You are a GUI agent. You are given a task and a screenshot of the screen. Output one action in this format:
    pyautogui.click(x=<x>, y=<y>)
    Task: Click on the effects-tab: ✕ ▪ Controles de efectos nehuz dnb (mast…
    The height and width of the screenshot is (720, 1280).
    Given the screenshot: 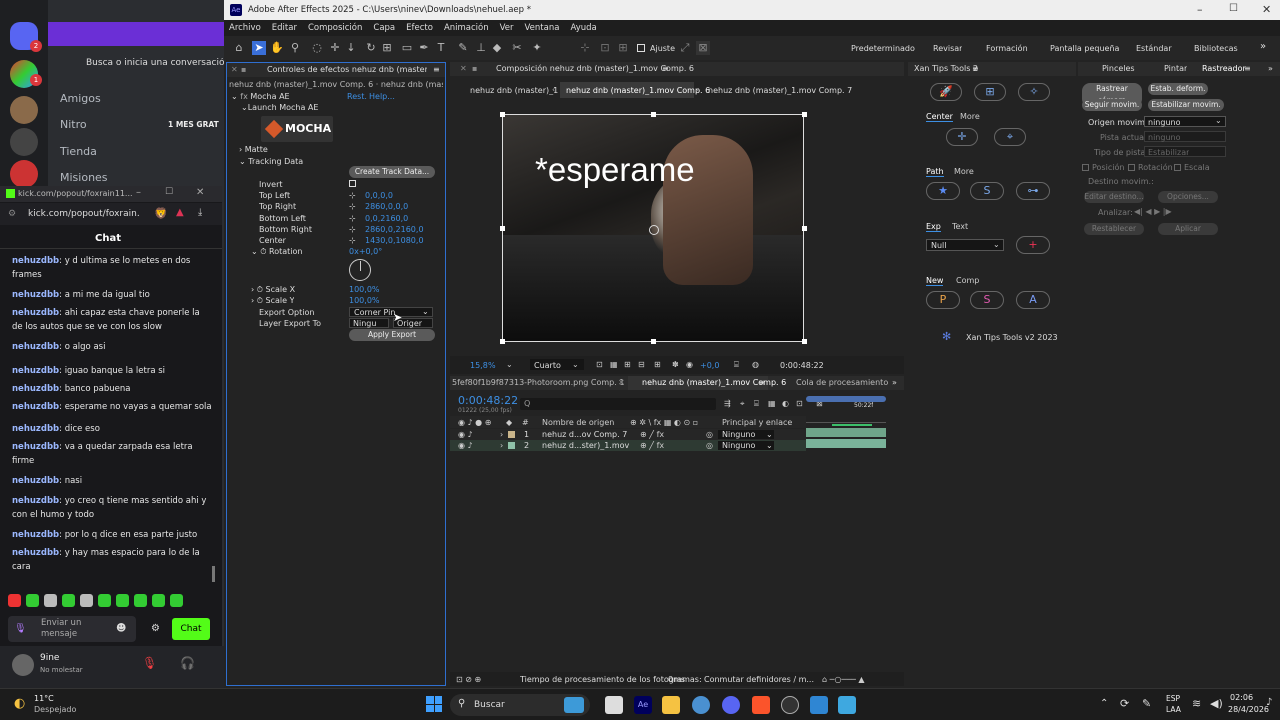 What is the action you would take?
    pyautogui.click(x=336, y=70)
    